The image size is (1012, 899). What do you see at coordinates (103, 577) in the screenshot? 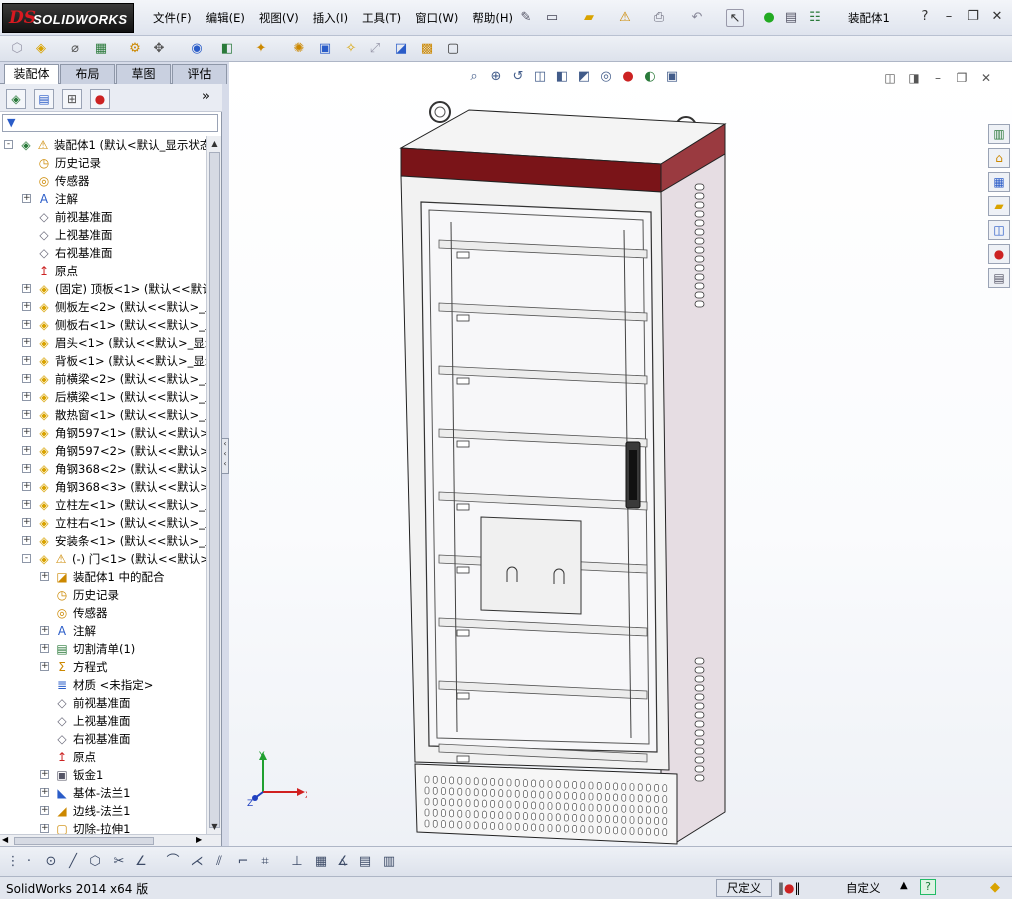
I see `tree-node: + ◪ 装配体1 中的配合` at bounding box center [103, 577].